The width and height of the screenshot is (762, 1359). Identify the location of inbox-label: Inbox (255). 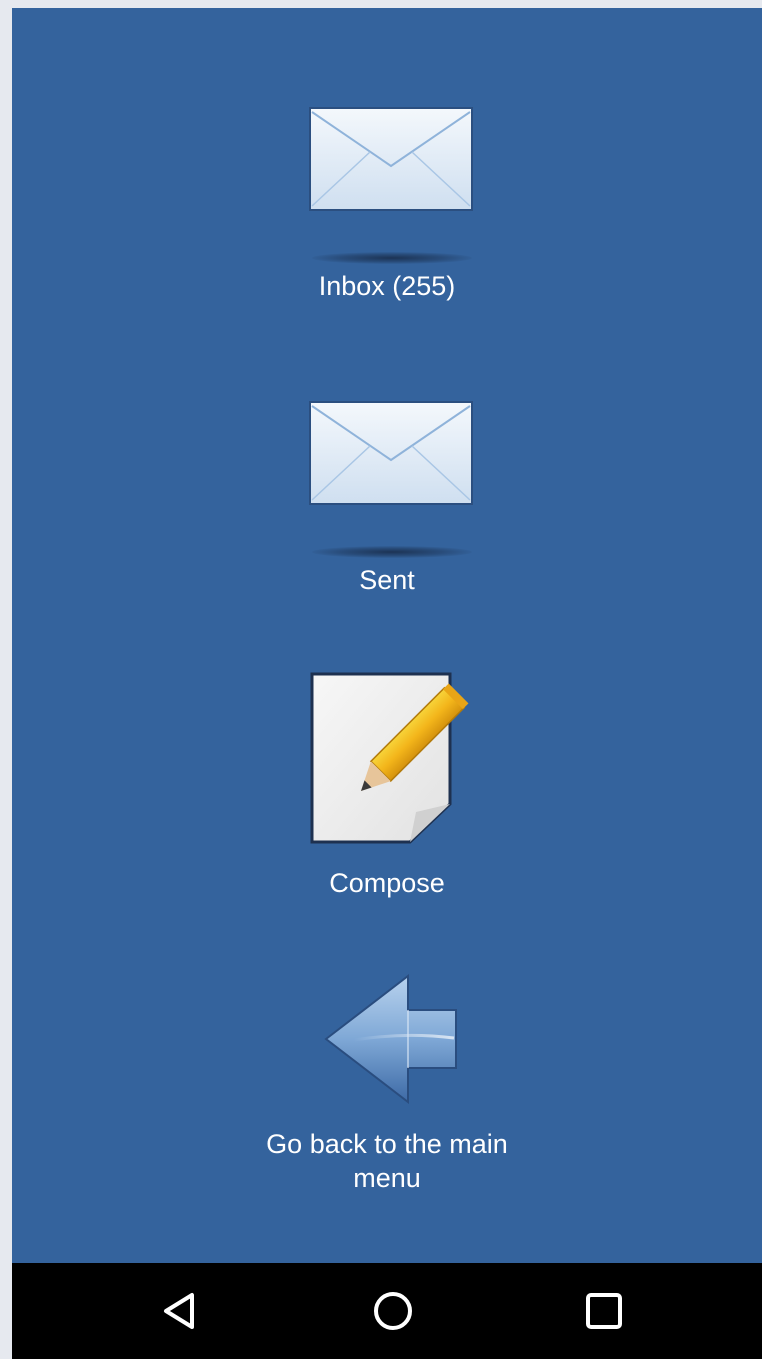
(387, 286).